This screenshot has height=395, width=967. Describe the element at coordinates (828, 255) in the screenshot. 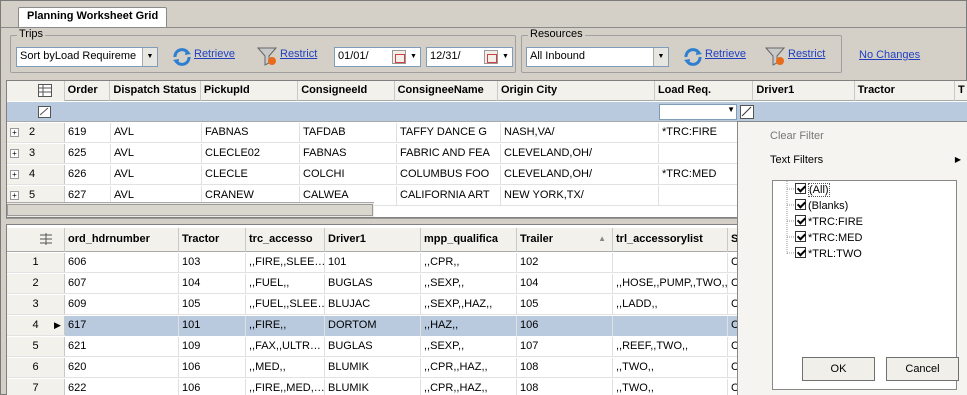

I see `filter-item-trl-two: *TRL:TWO` at that location.